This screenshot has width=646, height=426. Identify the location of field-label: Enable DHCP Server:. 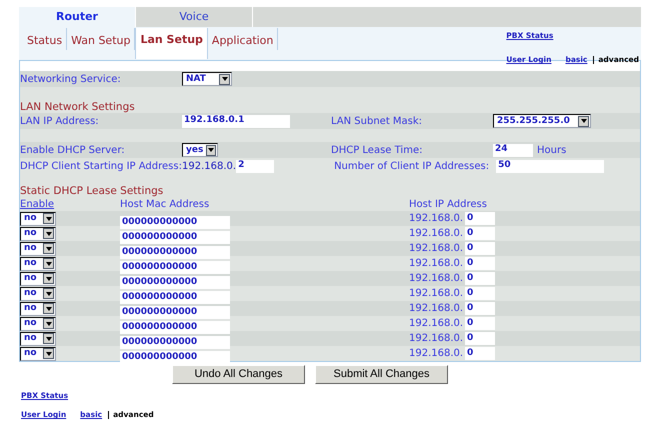
(73, 151).